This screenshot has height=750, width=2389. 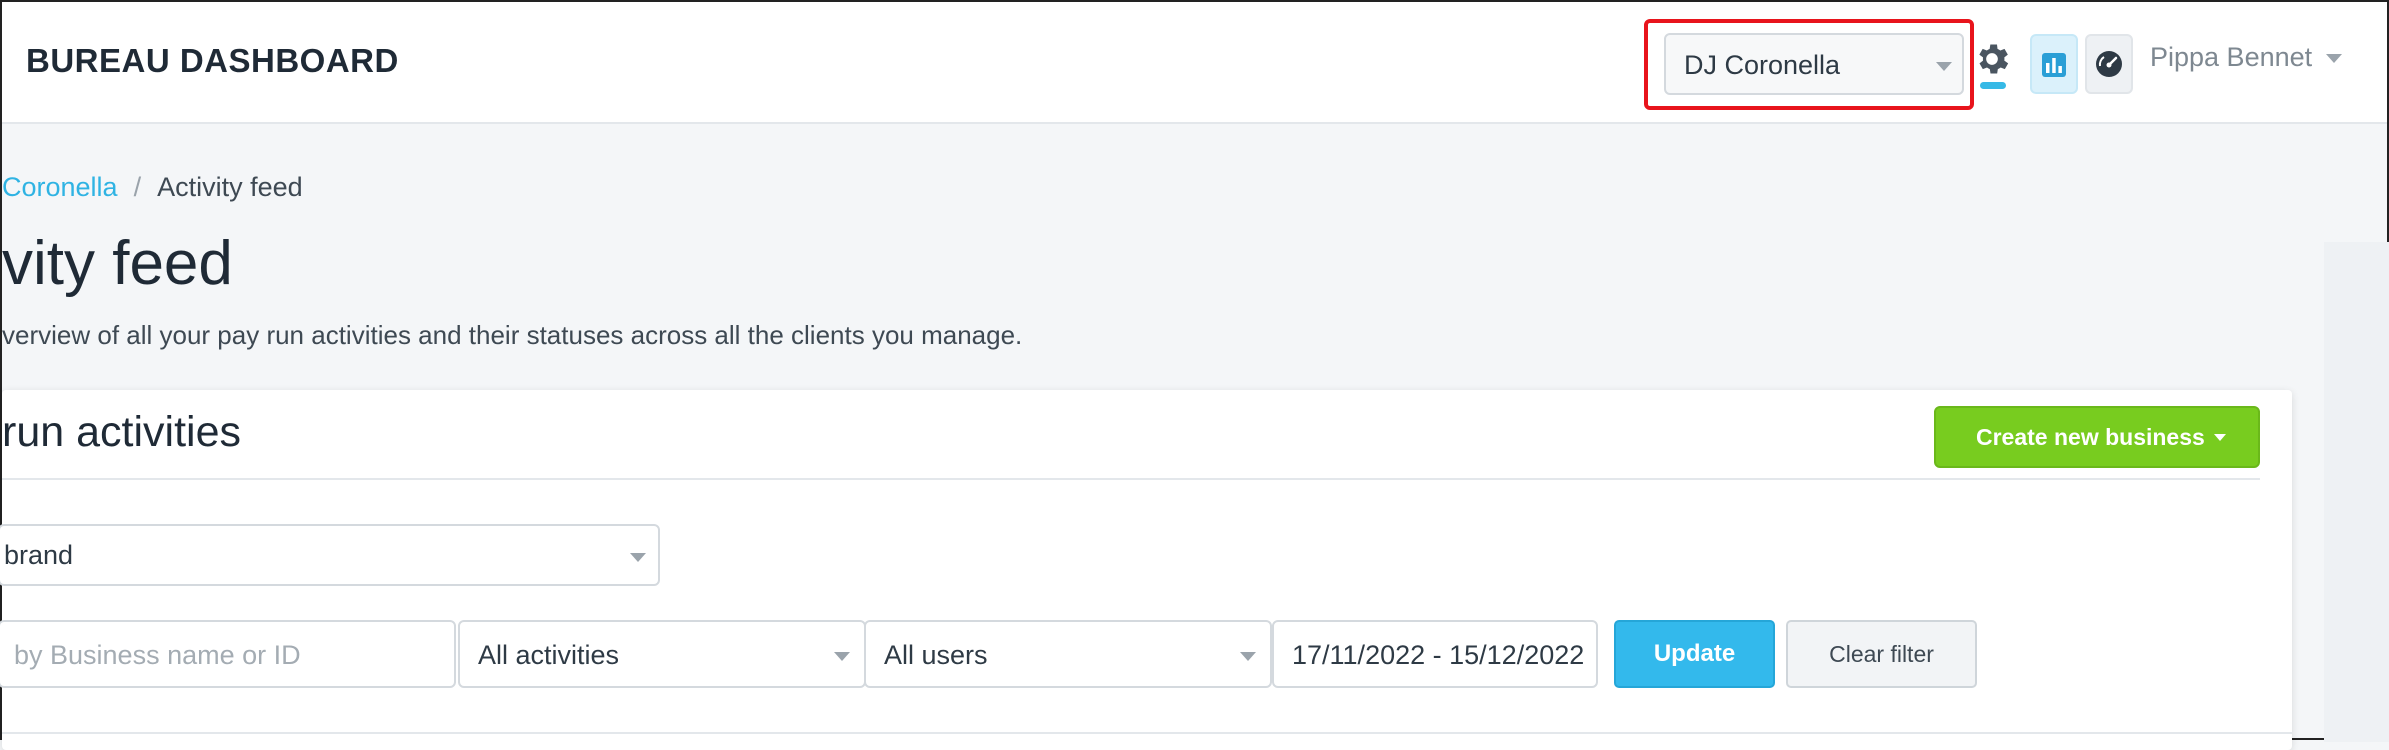 I want to click on speedometer-icon, so click(x=2109, y=64).